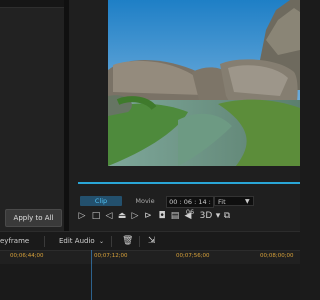 The width and height of the screenshot is (320, 300). What do you see at coordinates (188, 216) in the screenshot?
I see `volume-icon: ◀` at bounding box center [188, 216].